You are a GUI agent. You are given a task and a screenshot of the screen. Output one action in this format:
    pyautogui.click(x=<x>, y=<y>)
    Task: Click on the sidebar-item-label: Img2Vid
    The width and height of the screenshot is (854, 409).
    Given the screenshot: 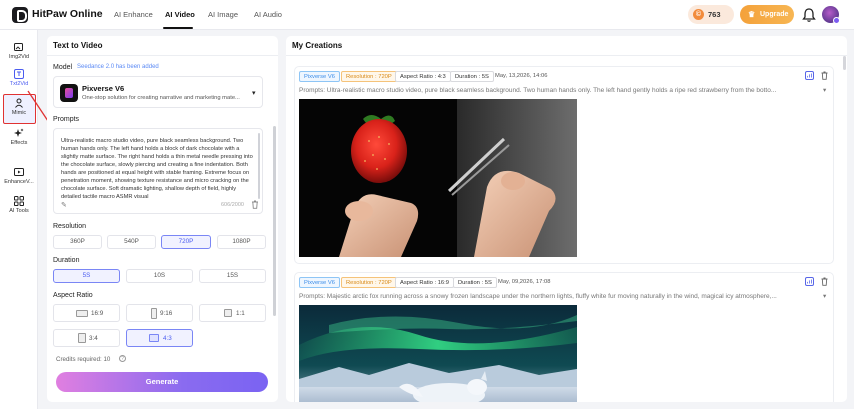 What is the action you would take?
    pyautogui.click(x=19, y=57)
    